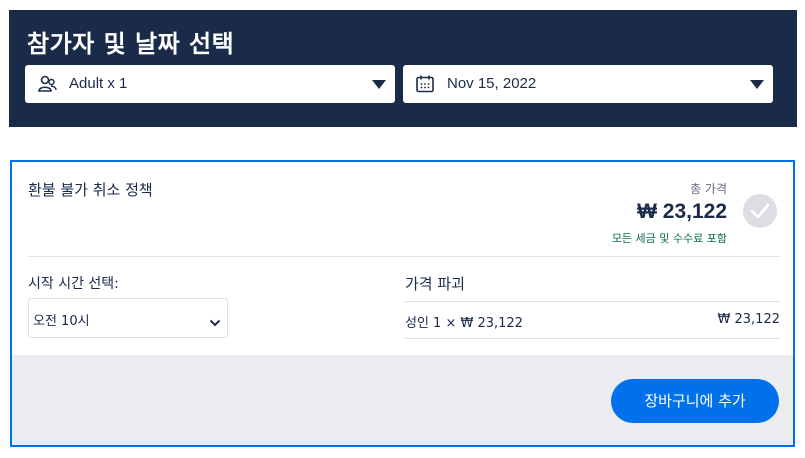 The image size is (805, 458). What do you see at coordinates (61, 321) in the screenshot?
I see `start-time-value: 오전 10시` at bounding box center [61, 321].